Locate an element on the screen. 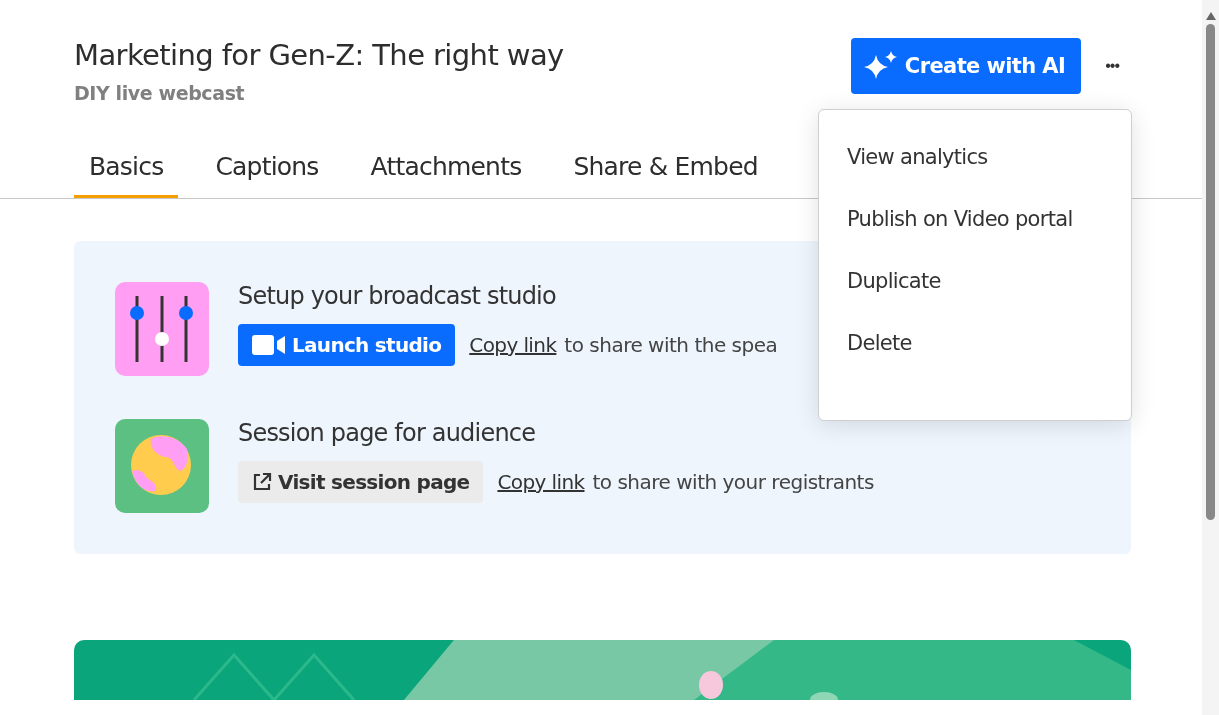 The height and width of the screenshot is (715, 1219). menu-item: Delete is located at coordinates (975, 343).